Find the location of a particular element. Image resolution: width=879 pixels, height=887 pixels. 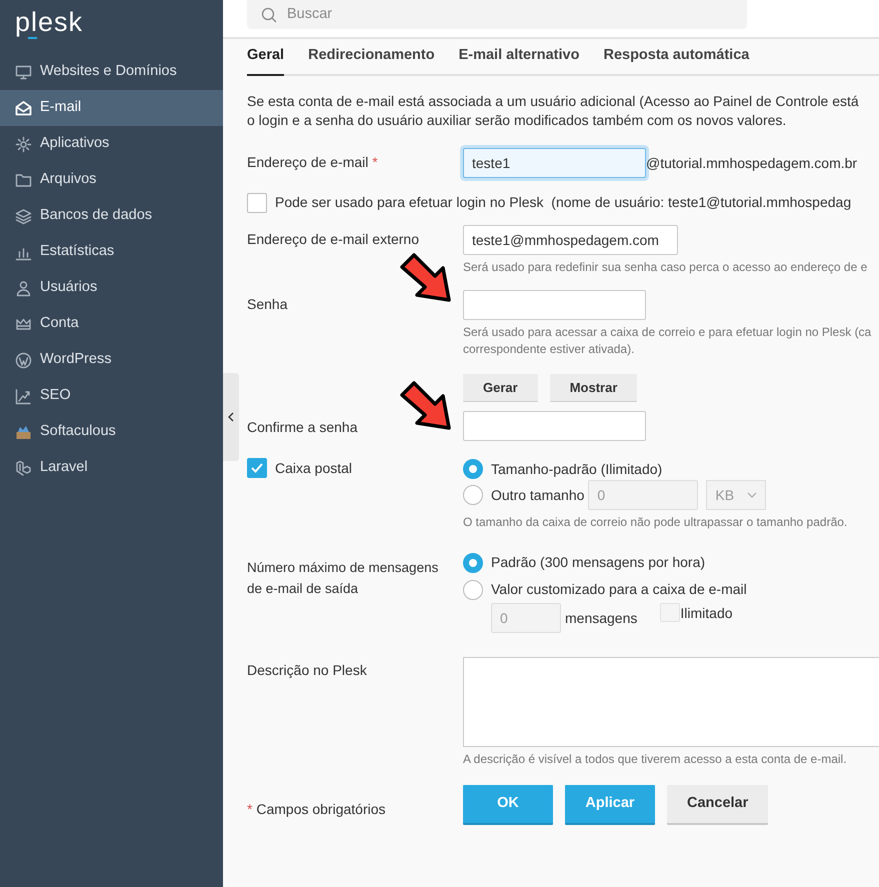

box-icon is located at coordinates (23, 432).